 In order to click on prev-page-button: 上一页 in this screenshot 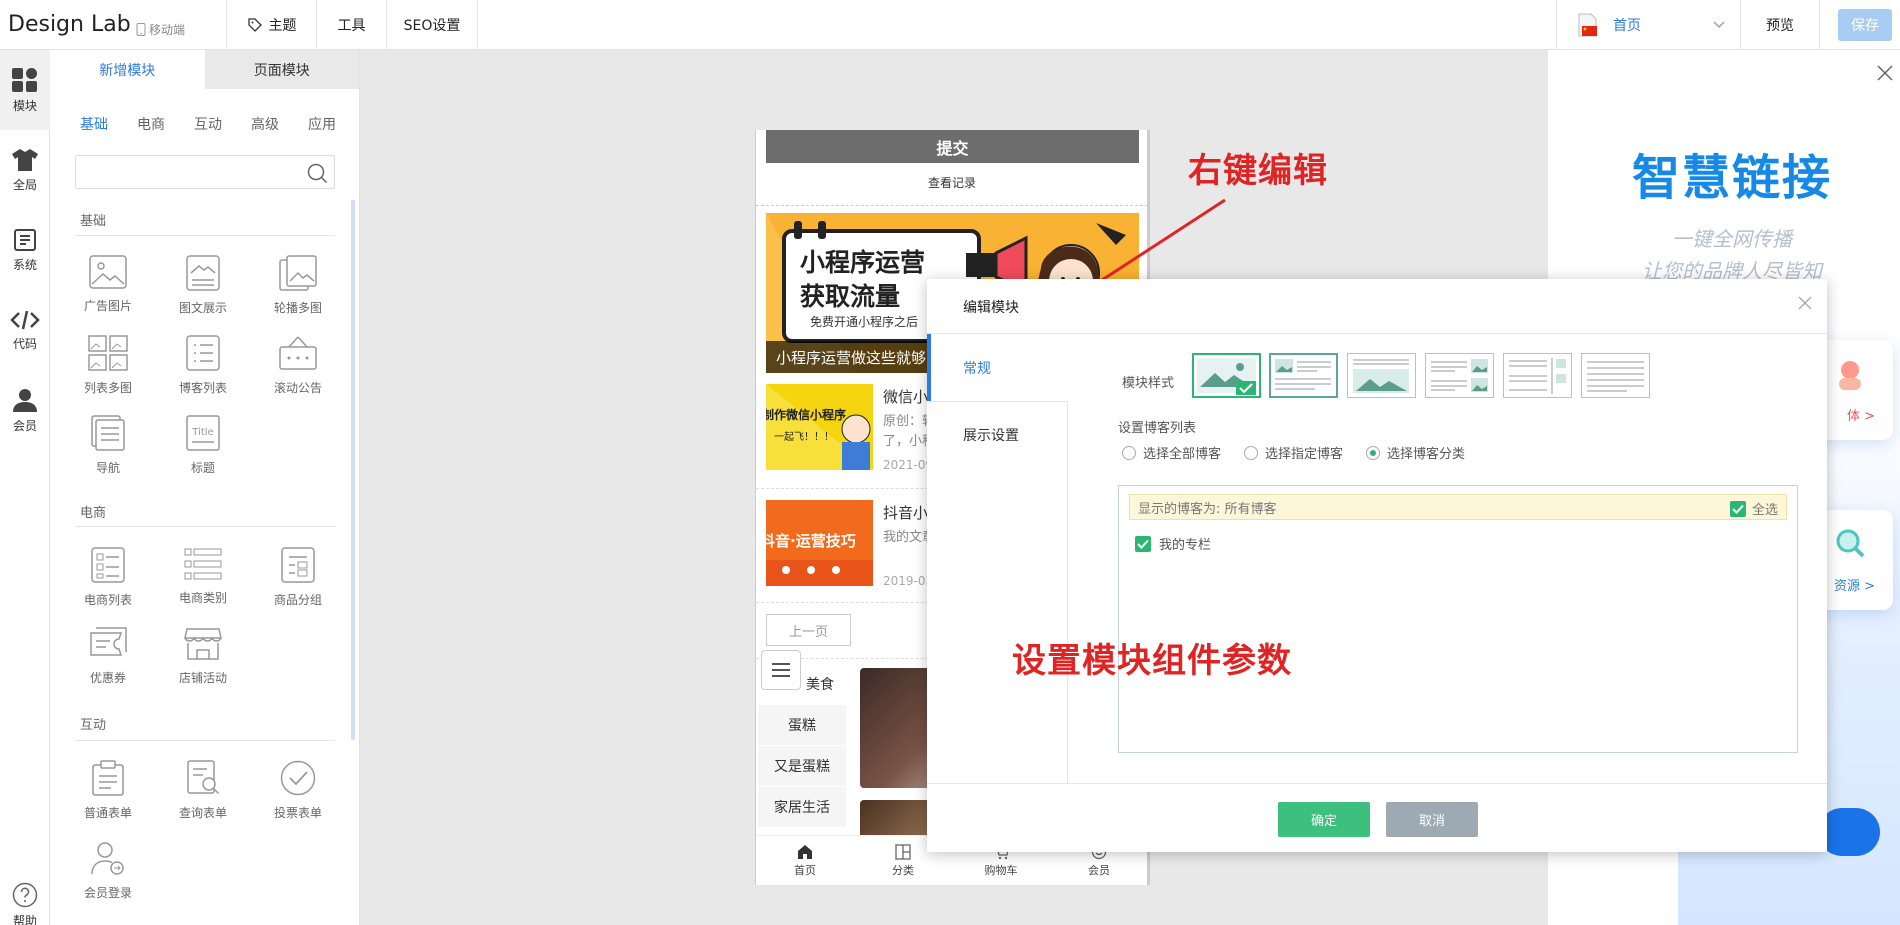, I will do `click(808, 630)`.